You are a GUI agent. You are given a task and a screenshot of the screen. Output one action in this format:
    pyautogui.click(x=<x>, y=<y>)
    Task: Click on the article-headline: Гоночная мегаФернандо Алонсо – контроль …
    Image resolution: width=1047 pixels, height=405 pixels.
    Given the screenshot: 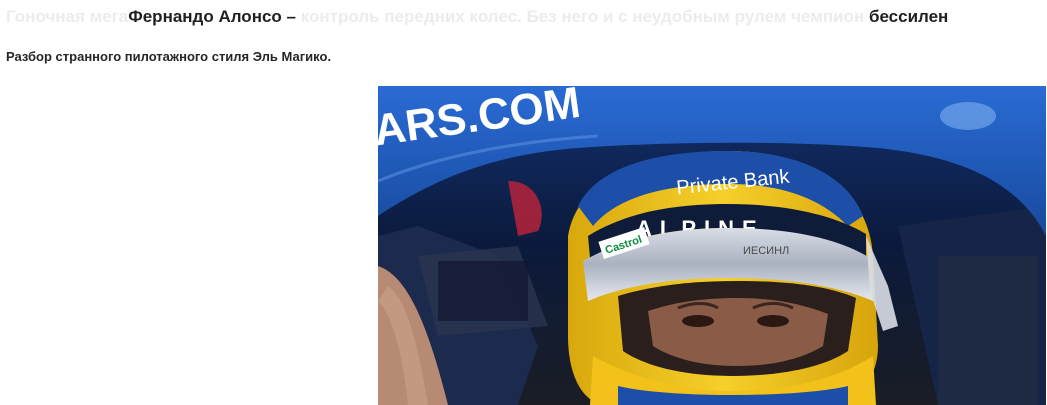 What is the action you would take?
    pyautogui.click(x=526, y=18)
    